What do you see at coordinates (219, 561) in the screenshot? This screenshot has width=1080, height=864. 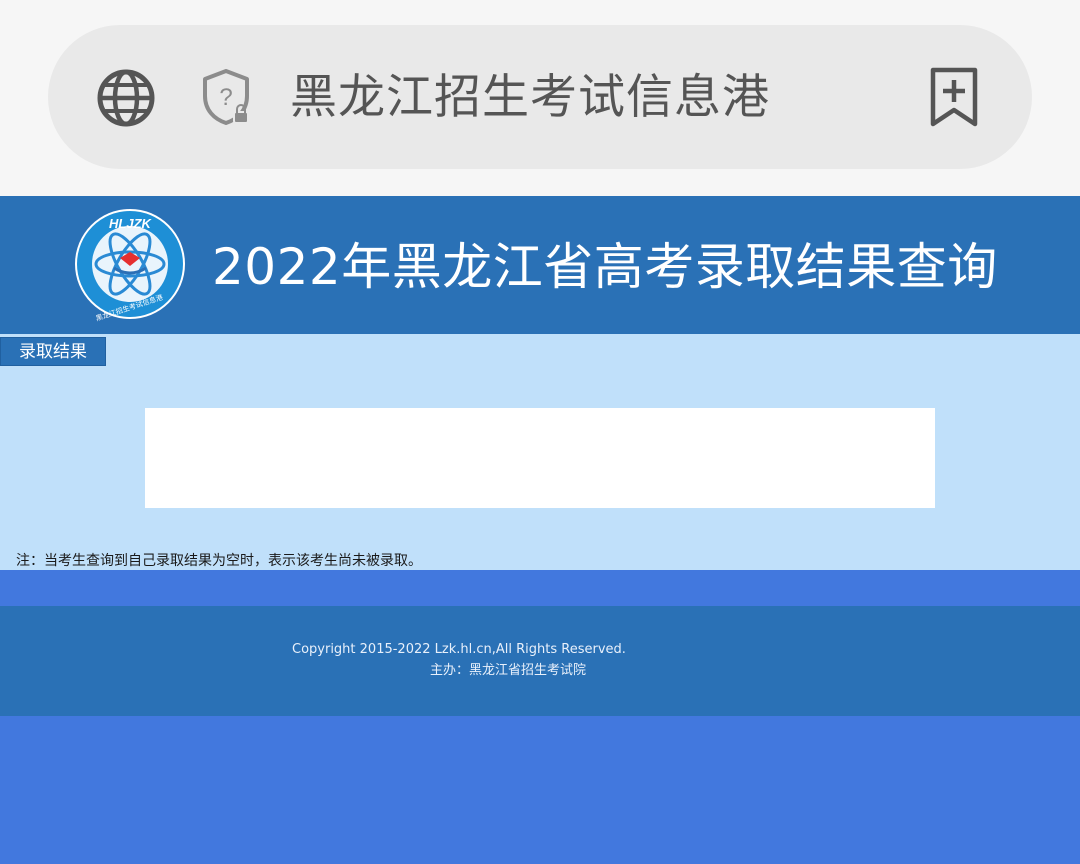 I see `note-text: 注：当考生查询到自己录取结果为空时，表示该考生尚未被录取。` at bounding box center [219, 561].